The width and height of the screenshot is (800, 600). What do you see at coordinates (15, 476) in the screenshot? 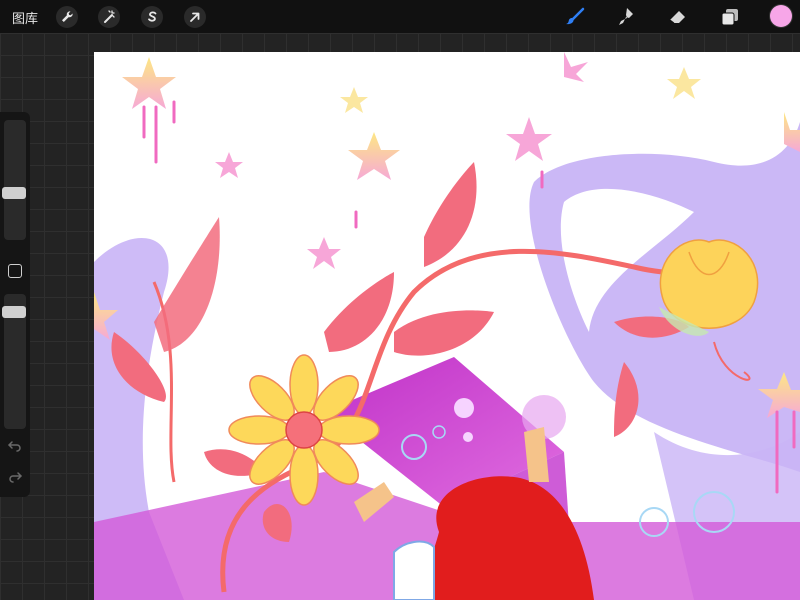
I see `redo-icon` at bounding box center [15, 476].